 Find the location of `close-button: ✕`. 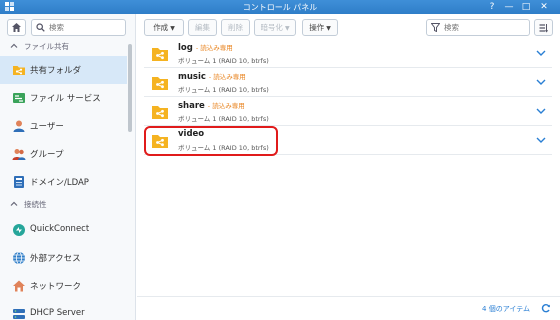

close-button: ✕ is located at coordinates (544, 7).